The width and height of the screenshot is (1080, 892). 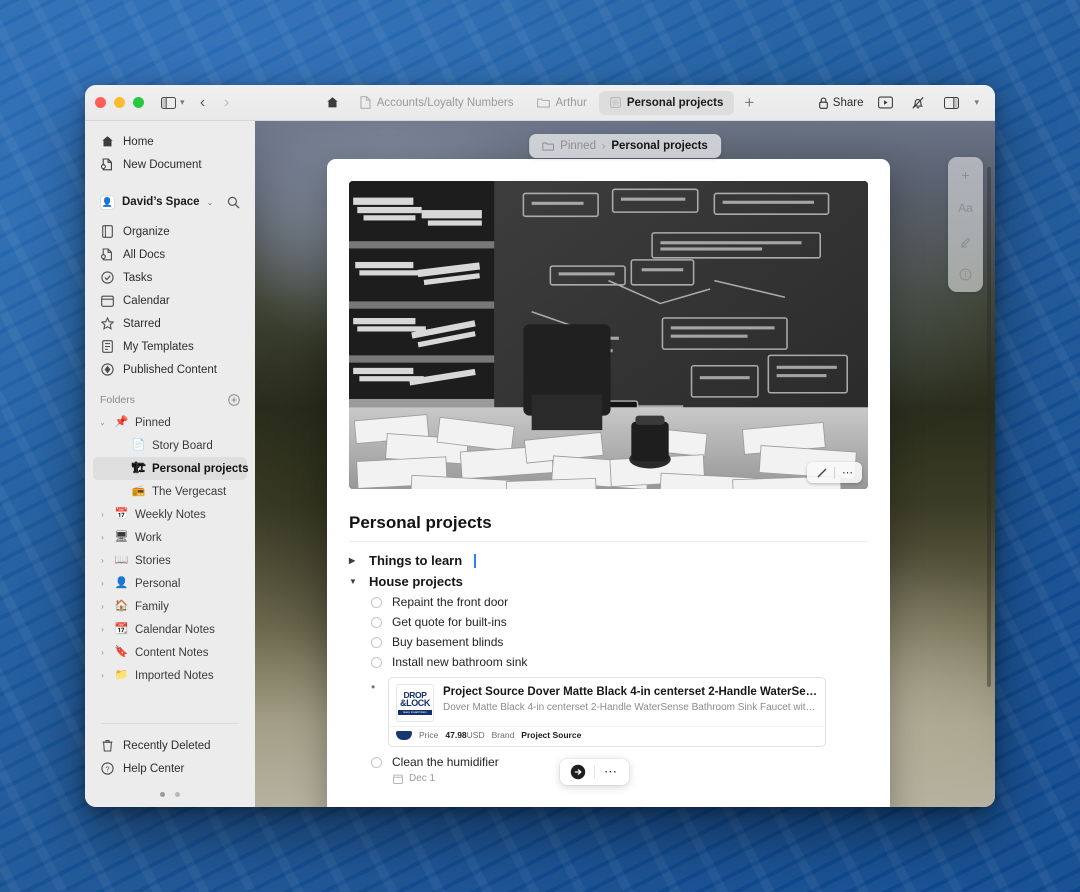 I want to click on breadcrumb-current: Personal projects, so click(x=659, y=146).